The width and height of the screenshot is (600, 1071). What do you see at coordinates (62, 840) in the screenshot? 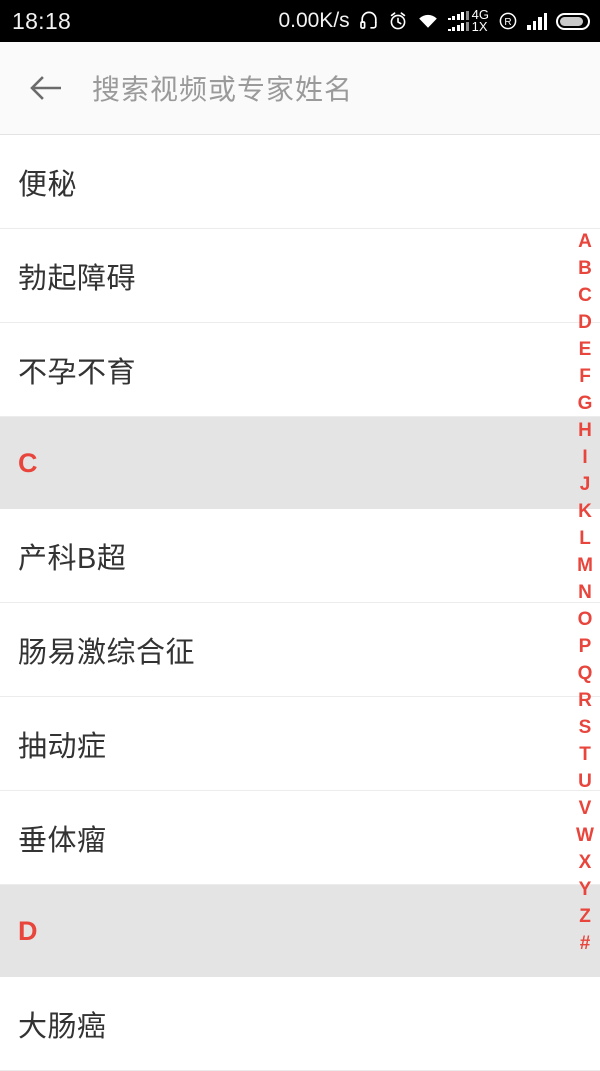
I see `list-item-label: 垂体瘤` at bounding box center [62, 840].